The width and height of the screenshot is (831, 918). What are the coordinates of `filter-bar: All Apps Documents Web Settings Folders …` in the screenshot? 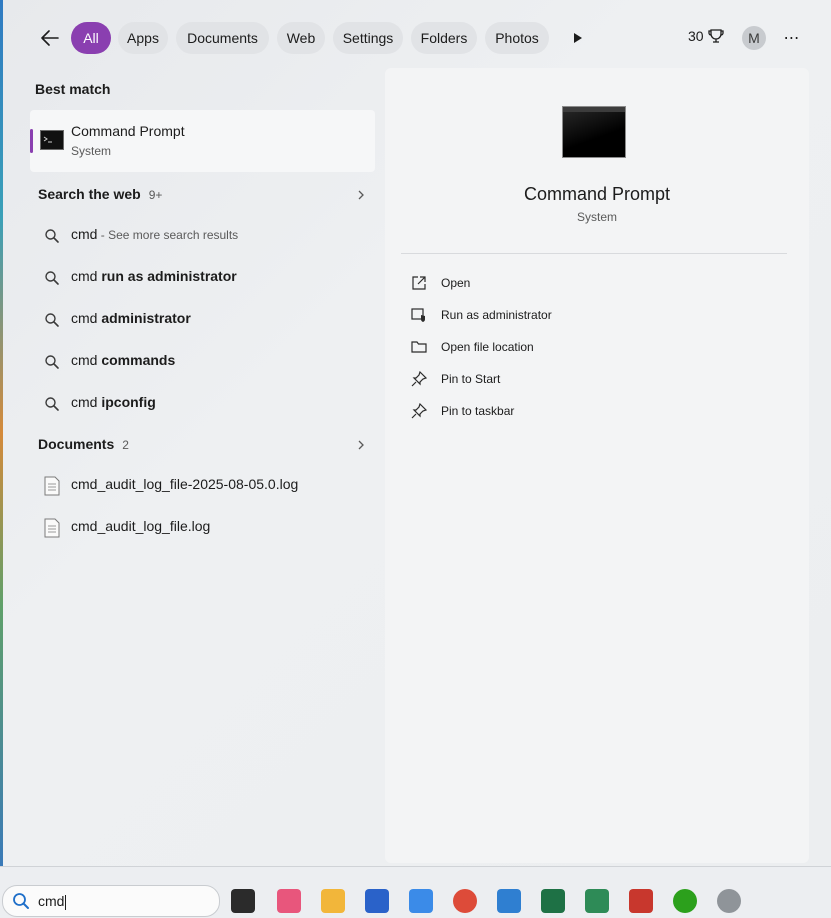 It's located at (415, 38).